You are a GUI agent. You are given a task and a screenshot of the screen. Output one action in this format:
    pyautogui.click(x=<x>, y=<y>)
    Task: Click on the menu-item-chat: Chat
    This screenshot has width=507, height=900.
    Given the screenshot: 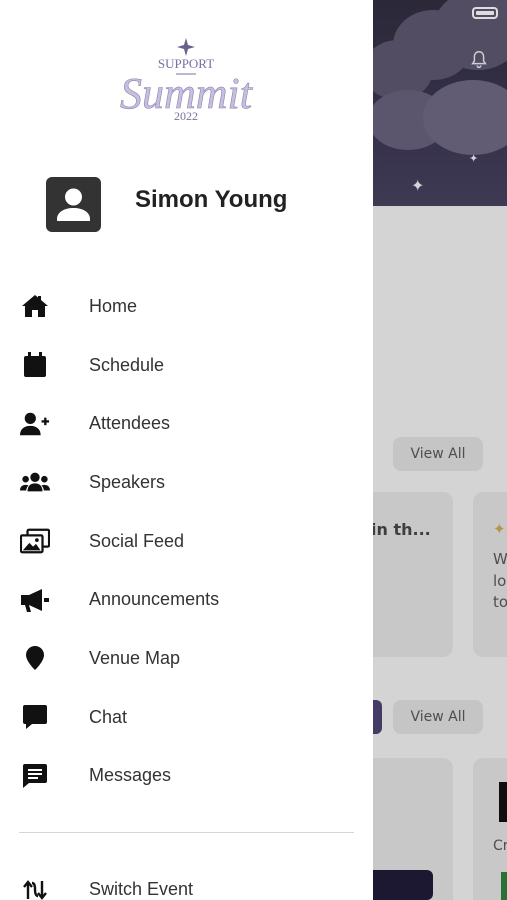 What is the action you would take?
    pyautogui.click(x=186, y=717)
    